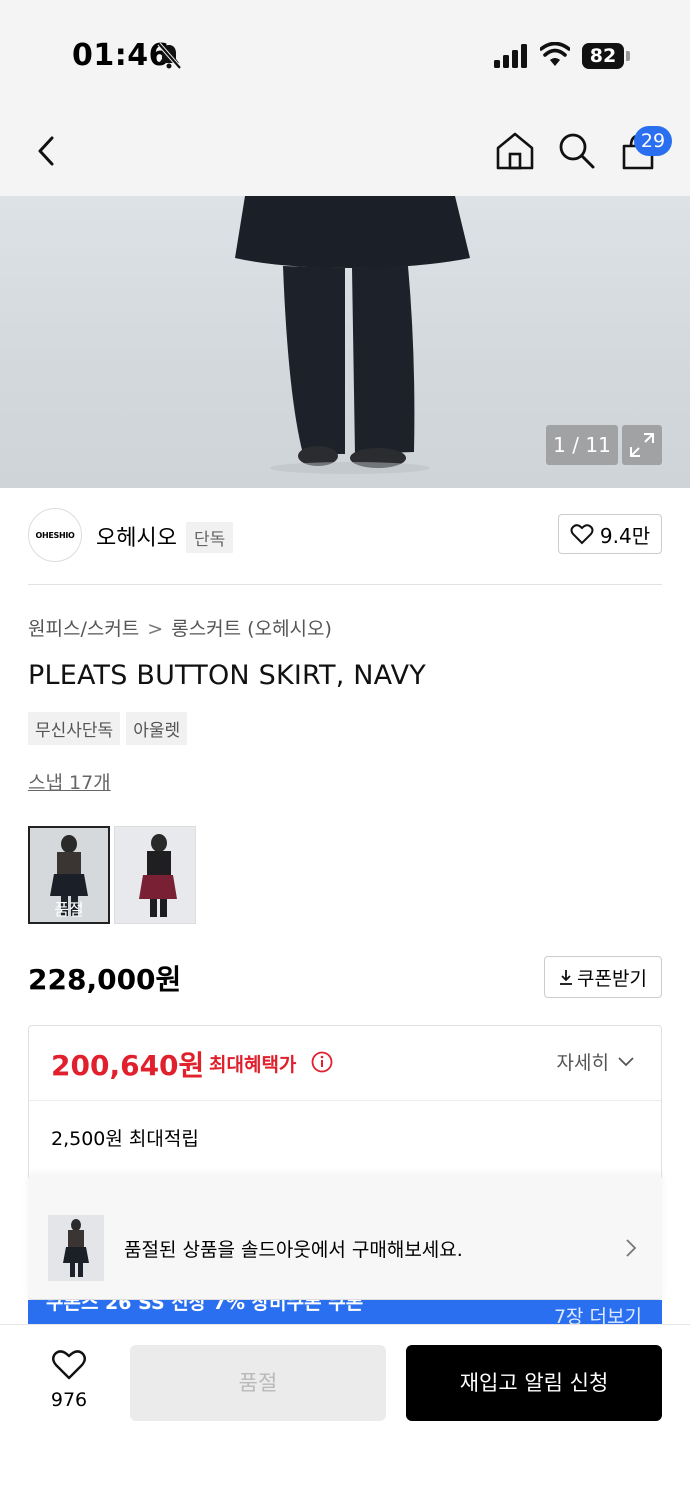 This screenshot has width=690, height=1500. I want to click on brand-name: 오헤시오, so click(136, 536).